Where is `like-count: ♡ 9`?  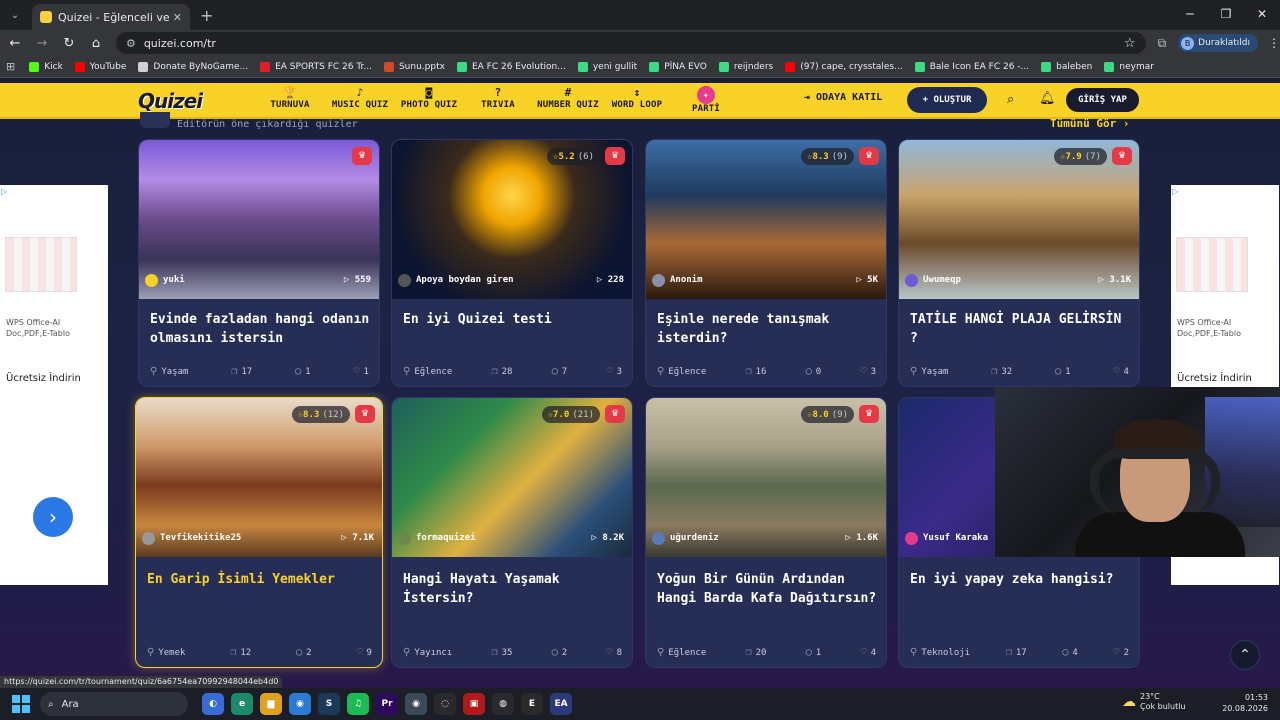
like-count: ♡ 9 is located at coordinates (364, 652).